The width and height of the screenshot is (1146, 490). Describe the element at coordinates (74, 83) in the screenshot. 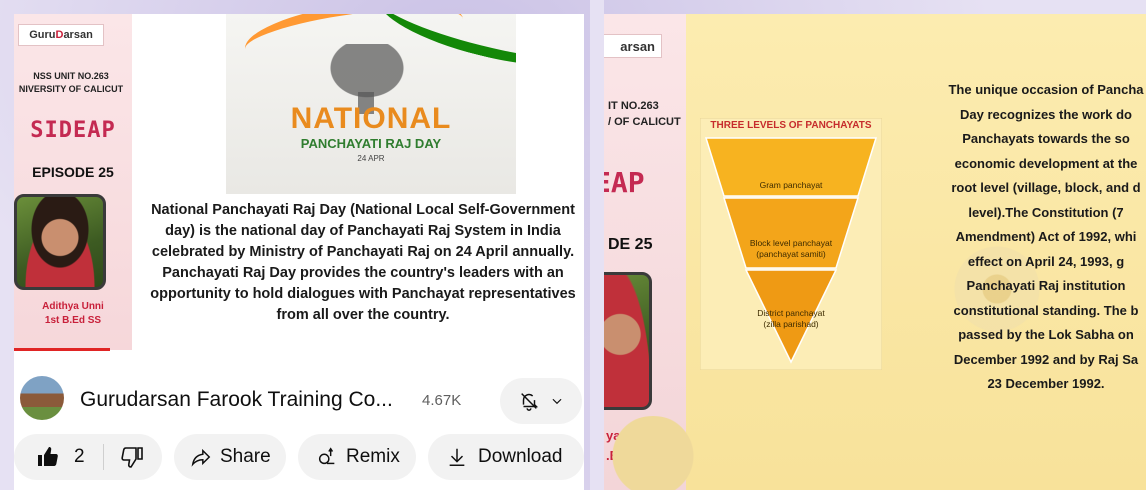

I see `unit-text: NSS UNIT NO.263 NIVERSITY OF CALICUT` at that location.